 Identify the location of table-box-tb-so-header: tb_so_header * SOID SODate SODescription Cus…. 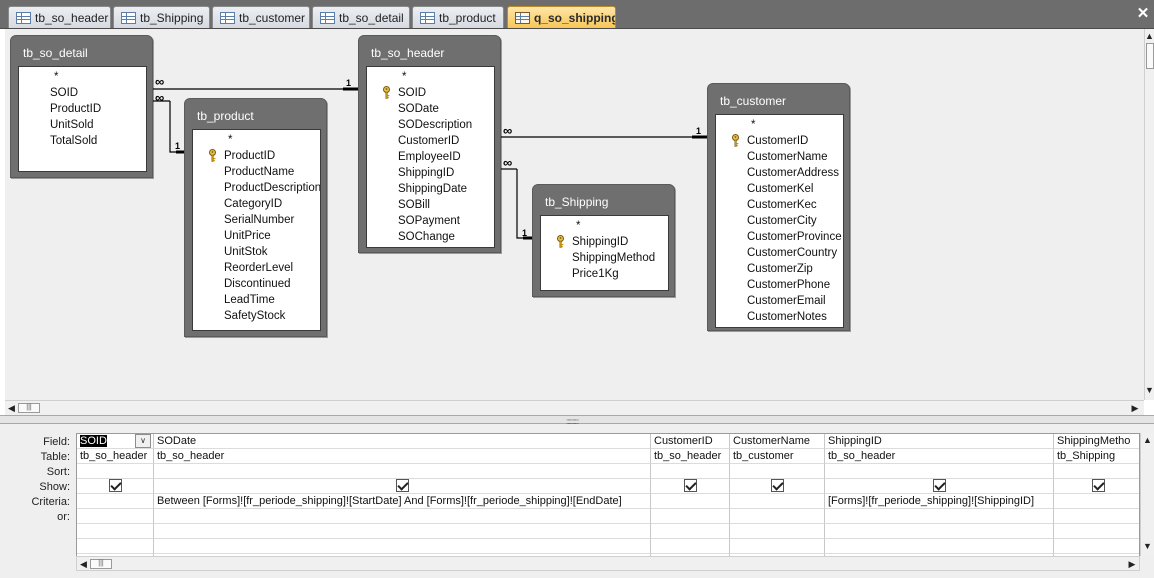
(429, 144).